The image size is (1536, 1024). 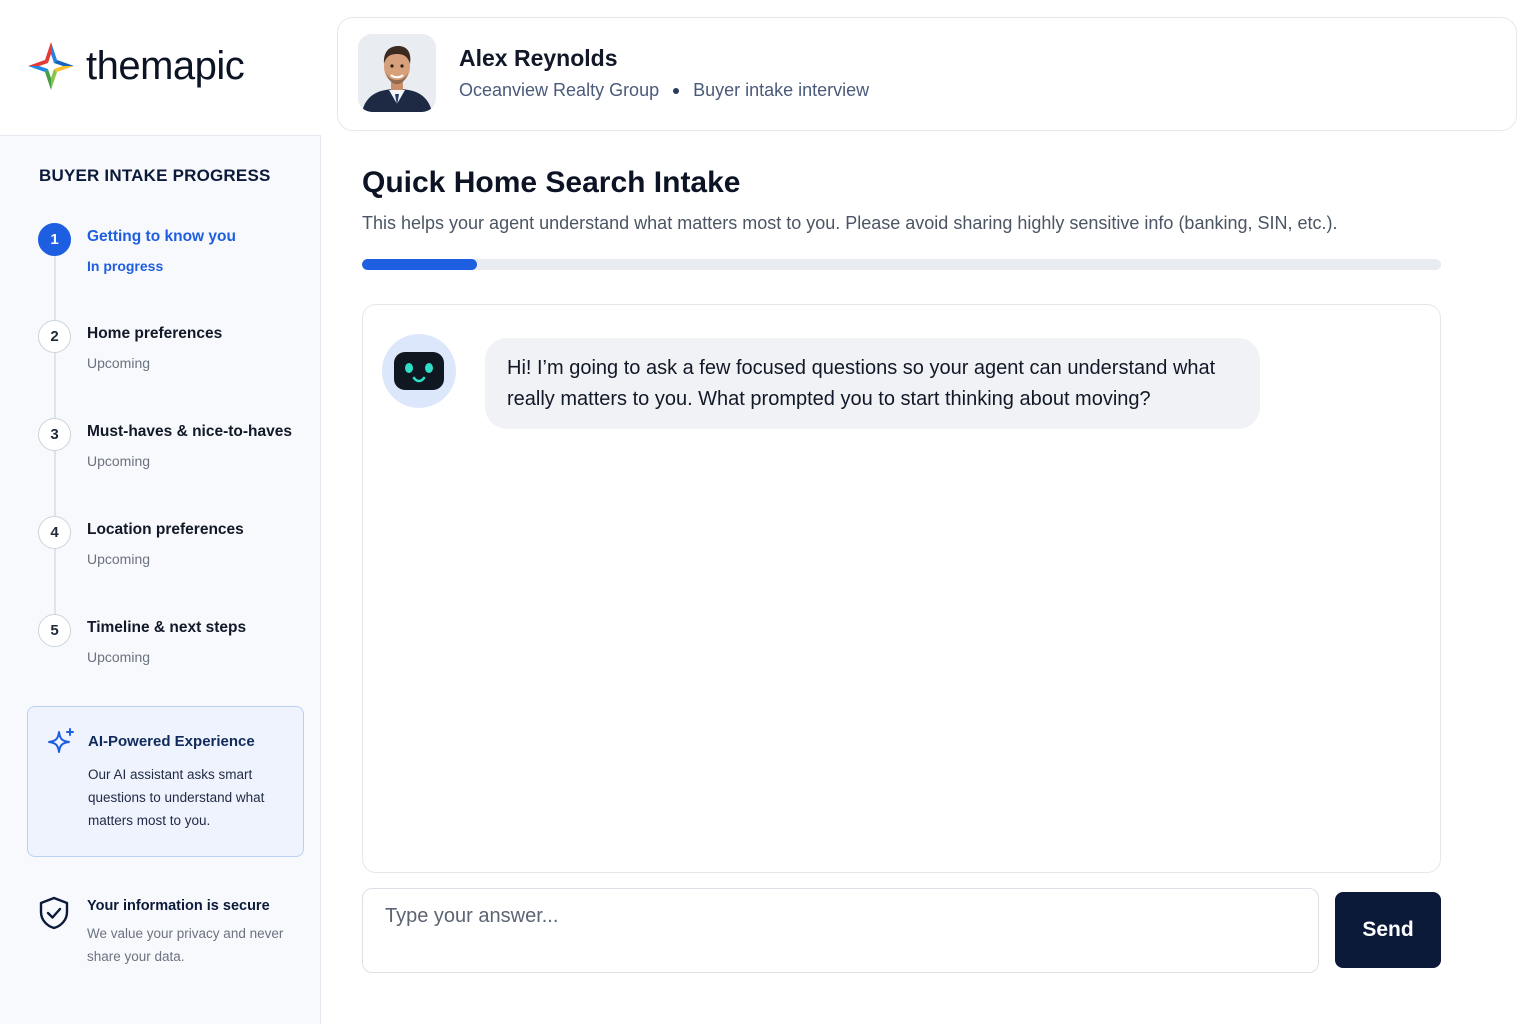 What do you see at coordinates (61, 740) in the screenshot?
I see `sparkle-icon` at bounding box center [61, 740].